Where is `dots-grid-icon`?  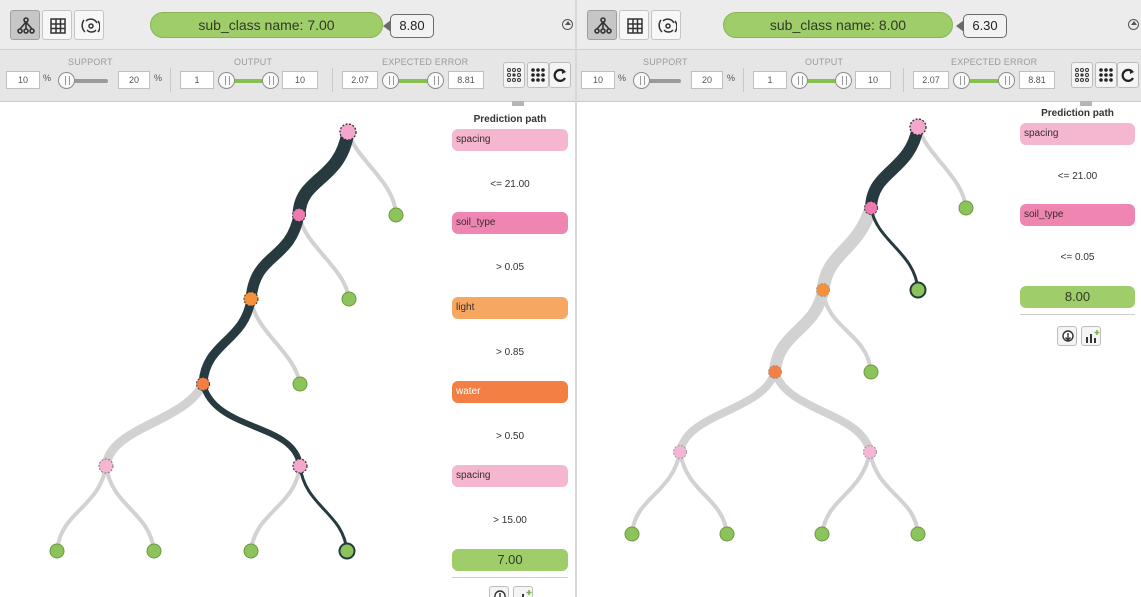 dots-grid-icon is located at coordinates (538, 75).